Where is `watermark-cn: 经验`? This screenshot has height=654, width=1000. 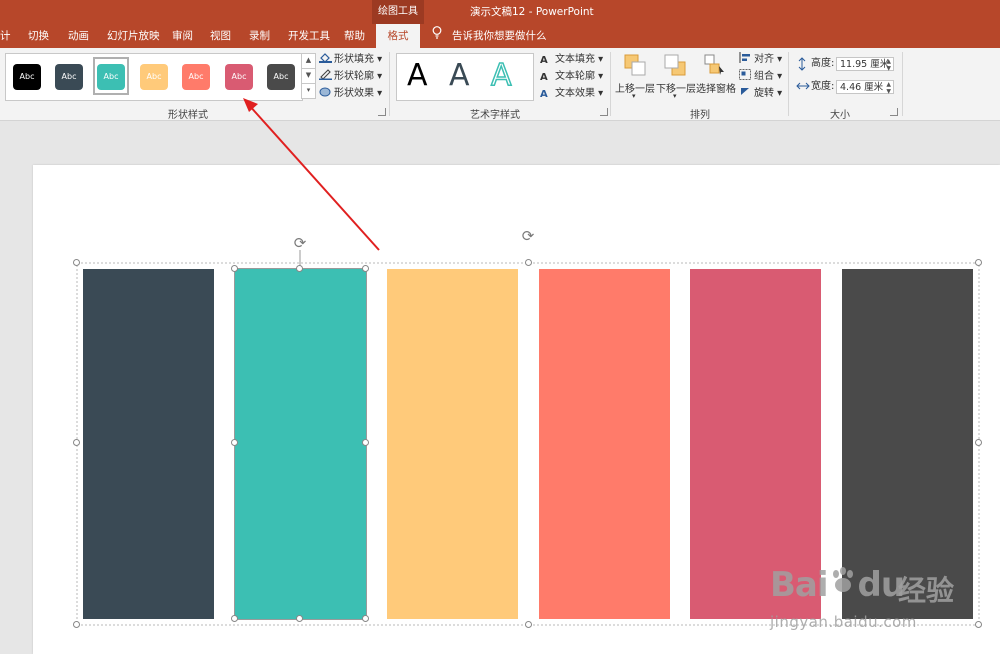
watermark-cn: 经验 is located at coordinates (926, 590).